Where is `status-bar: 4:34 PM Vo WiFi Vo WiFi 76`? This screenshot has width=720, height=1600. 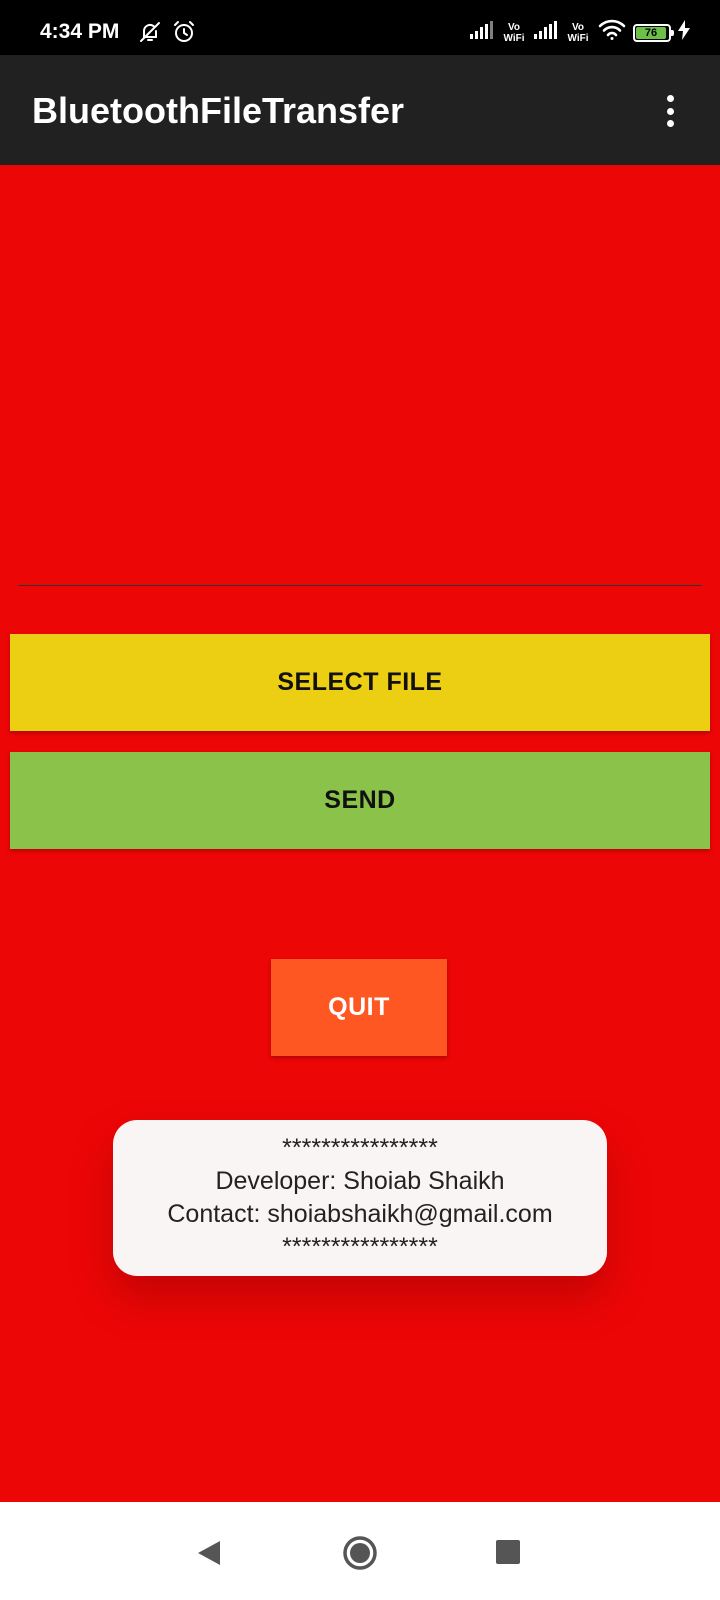
status-bar: 4:34 PM Vo WiFi Vo WiFi 76 is located at coordinates (360, 27).